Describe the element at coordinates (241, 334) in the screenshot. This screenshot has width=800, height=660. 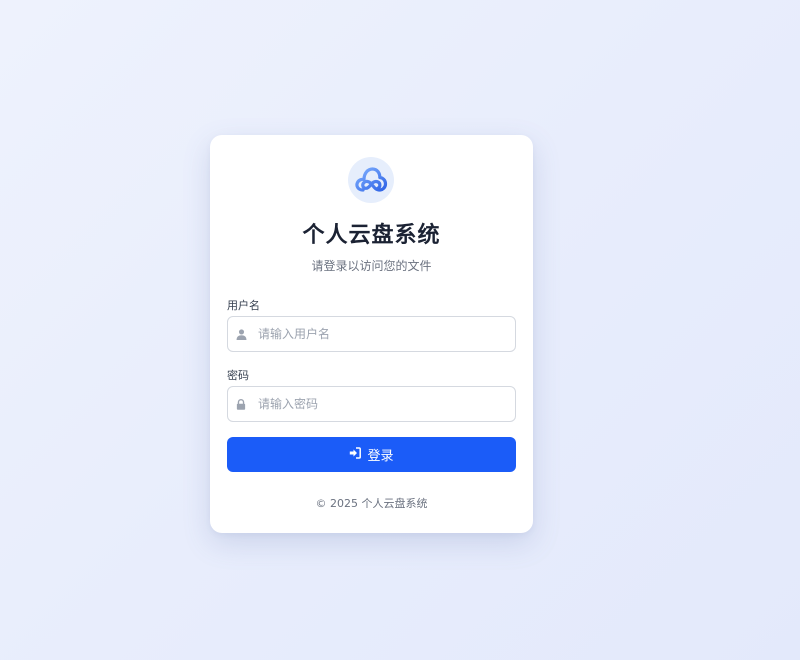
I see `user-icon` at that location.